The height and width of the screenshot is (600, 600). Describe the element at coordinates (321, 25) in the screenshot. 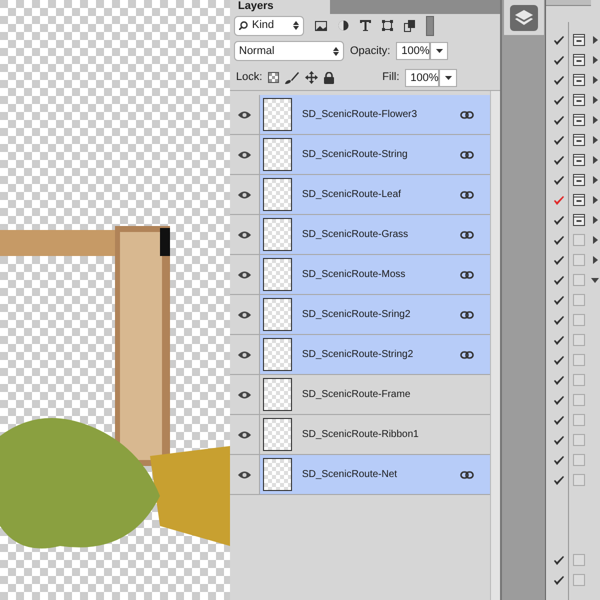

I see `image-filter-icon` at that location.